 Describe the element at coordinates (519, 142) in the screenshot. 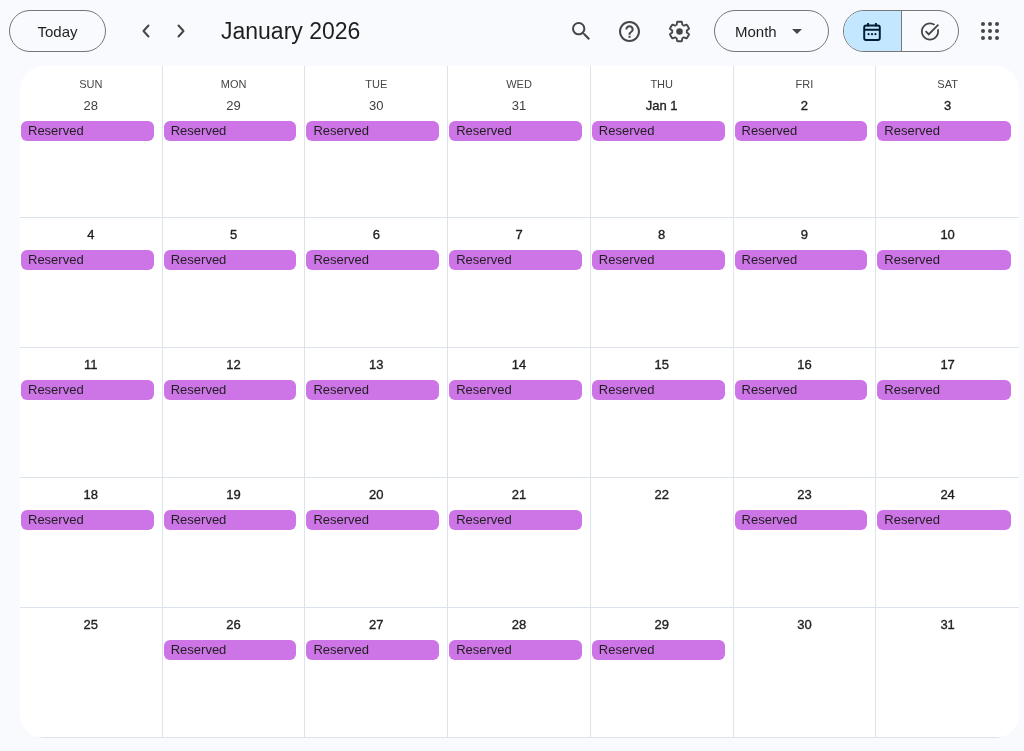

I see `day-cell: WED 31 Reserved` at that location.